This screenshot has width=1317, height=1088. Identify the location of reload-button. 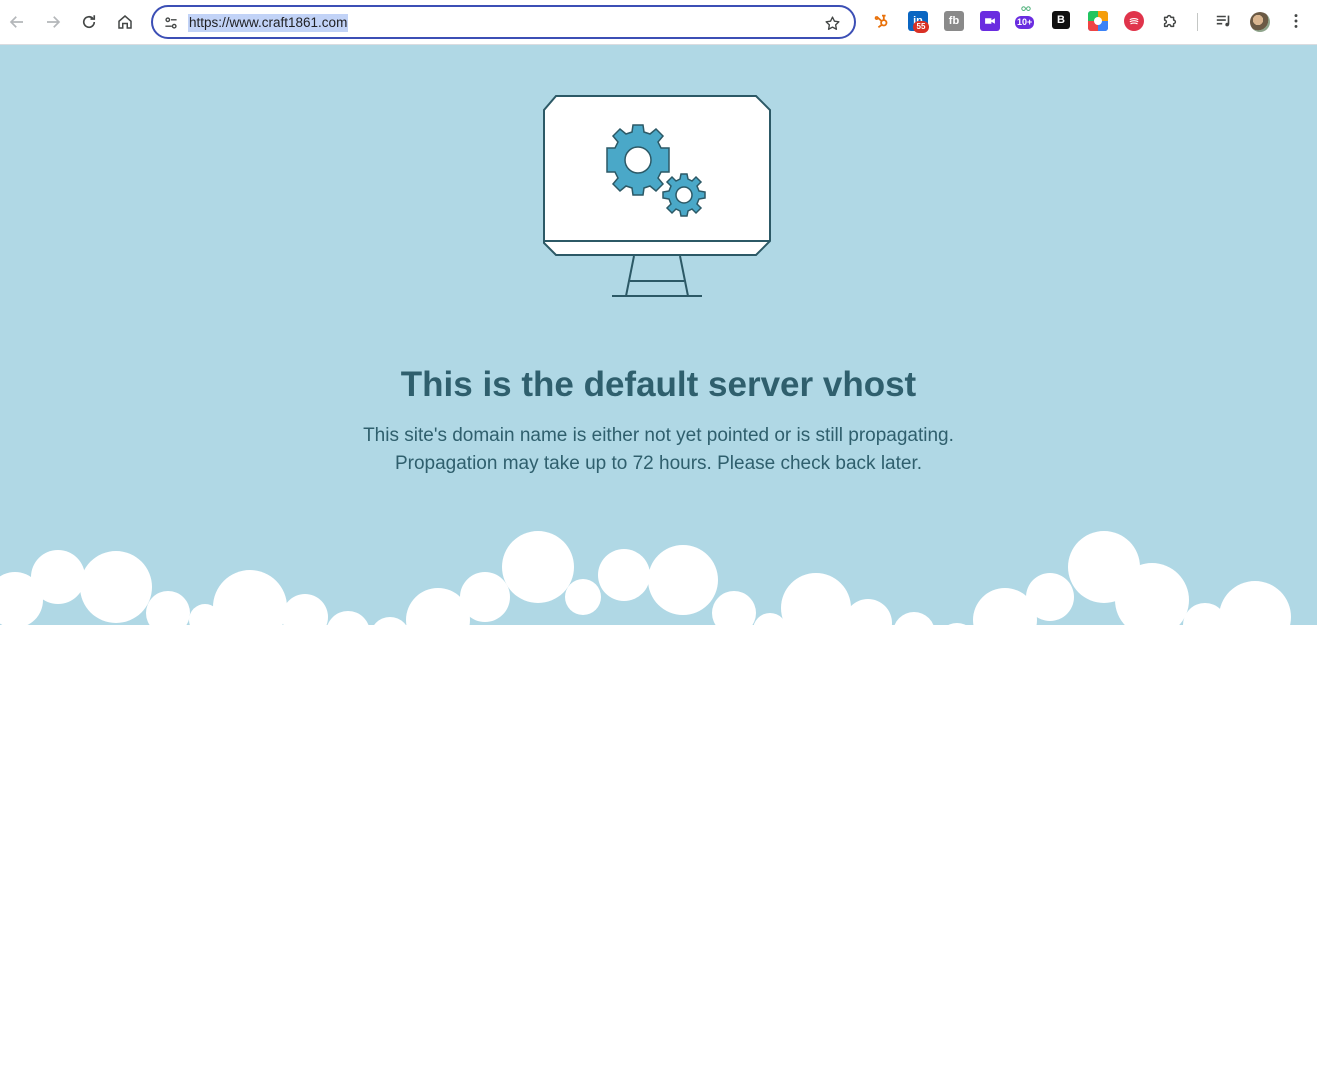
(89, 22).